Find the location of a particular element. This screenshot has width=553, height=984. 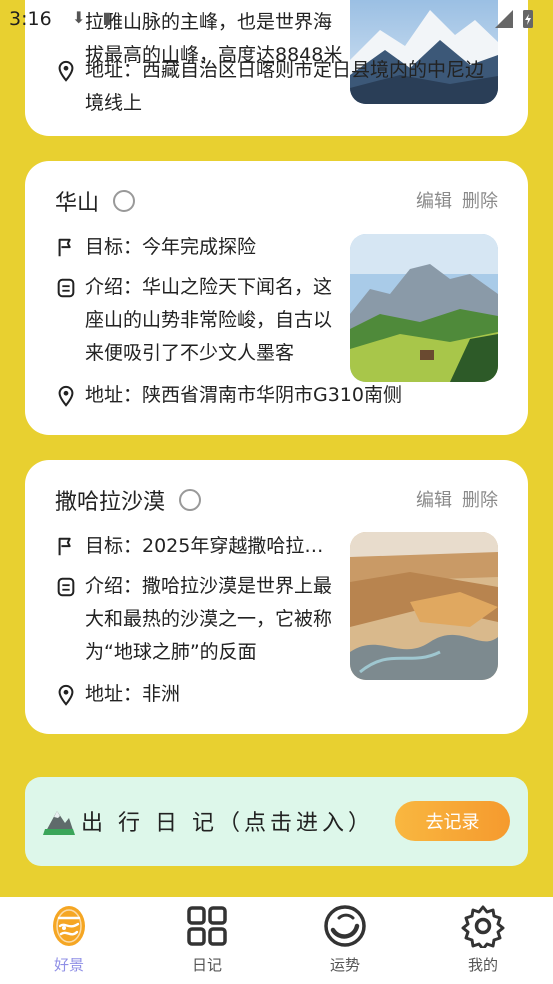

fortune-icon is located at coordinates (345, 926).